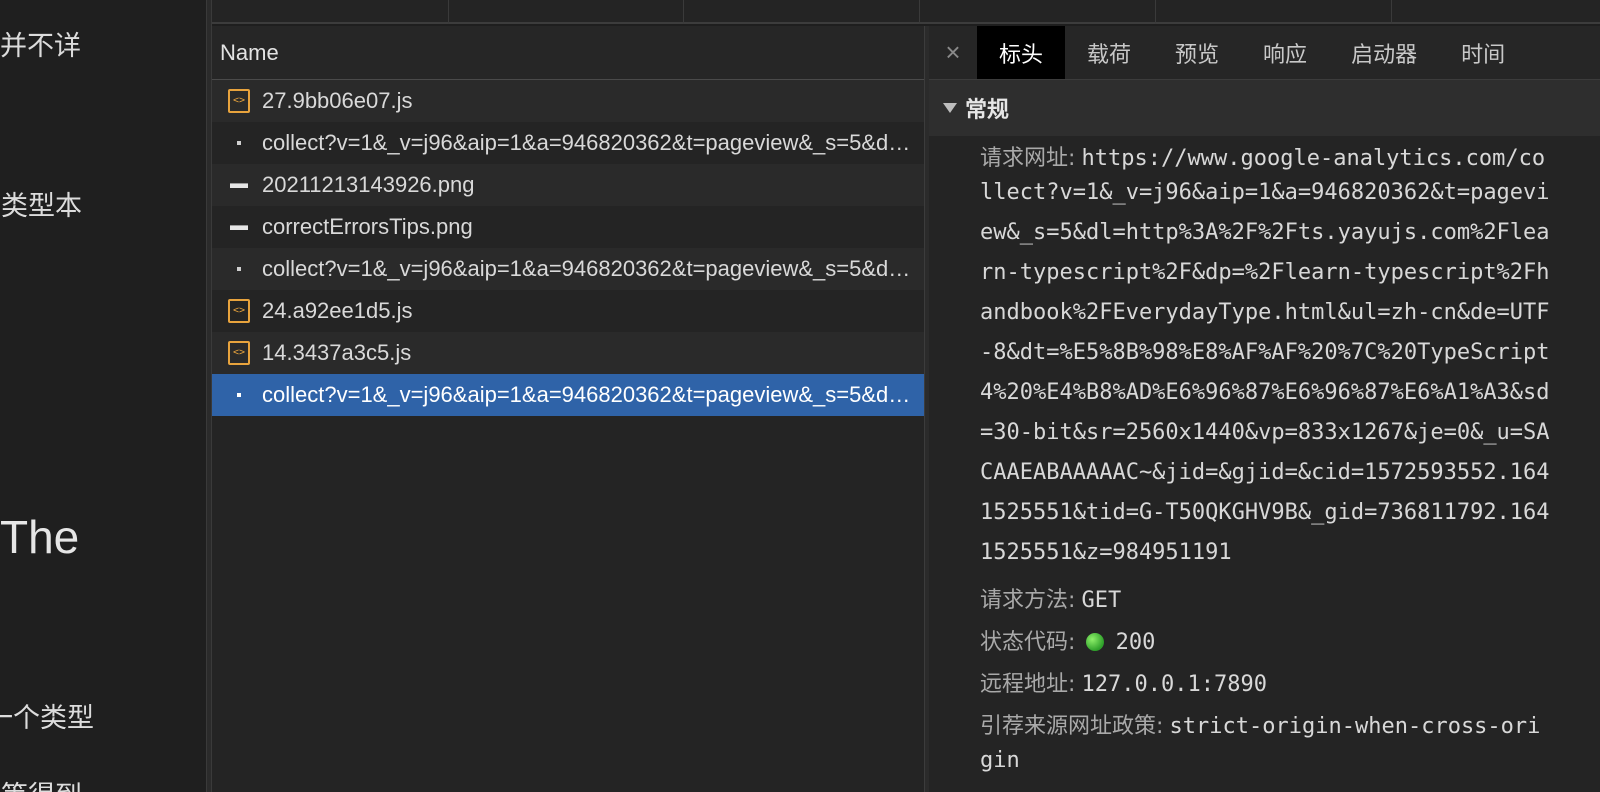  What do you see at coordinates (1197, 52) in the screenshot?
I see `tab-preview: 预览` at bounding box center [1197, 52].